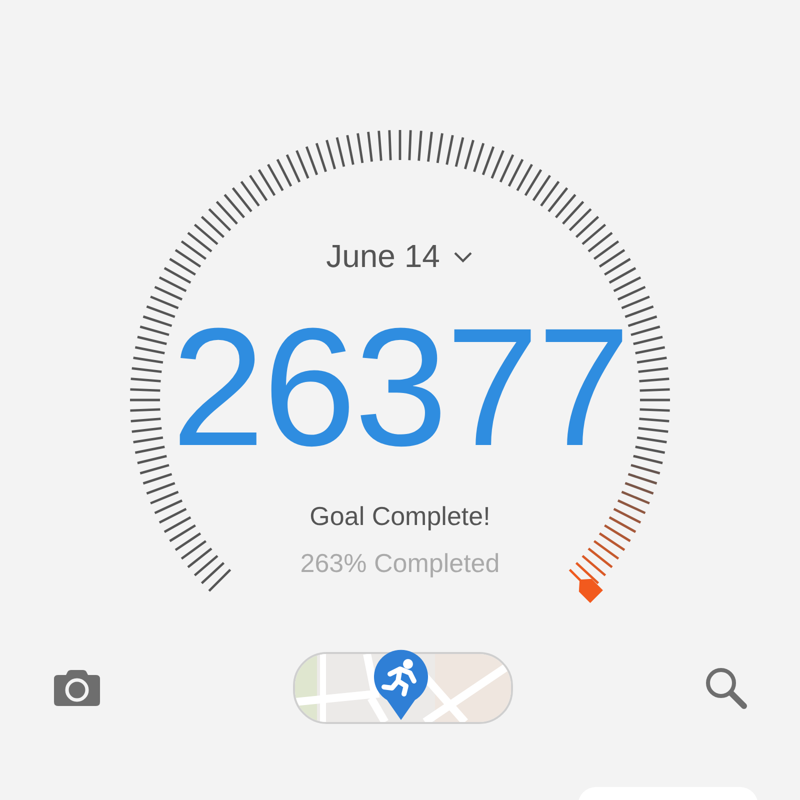  Describe the element at coordinates (400, 516) in the screenshot. I see `goal-status: Goal Complete!` at that location.